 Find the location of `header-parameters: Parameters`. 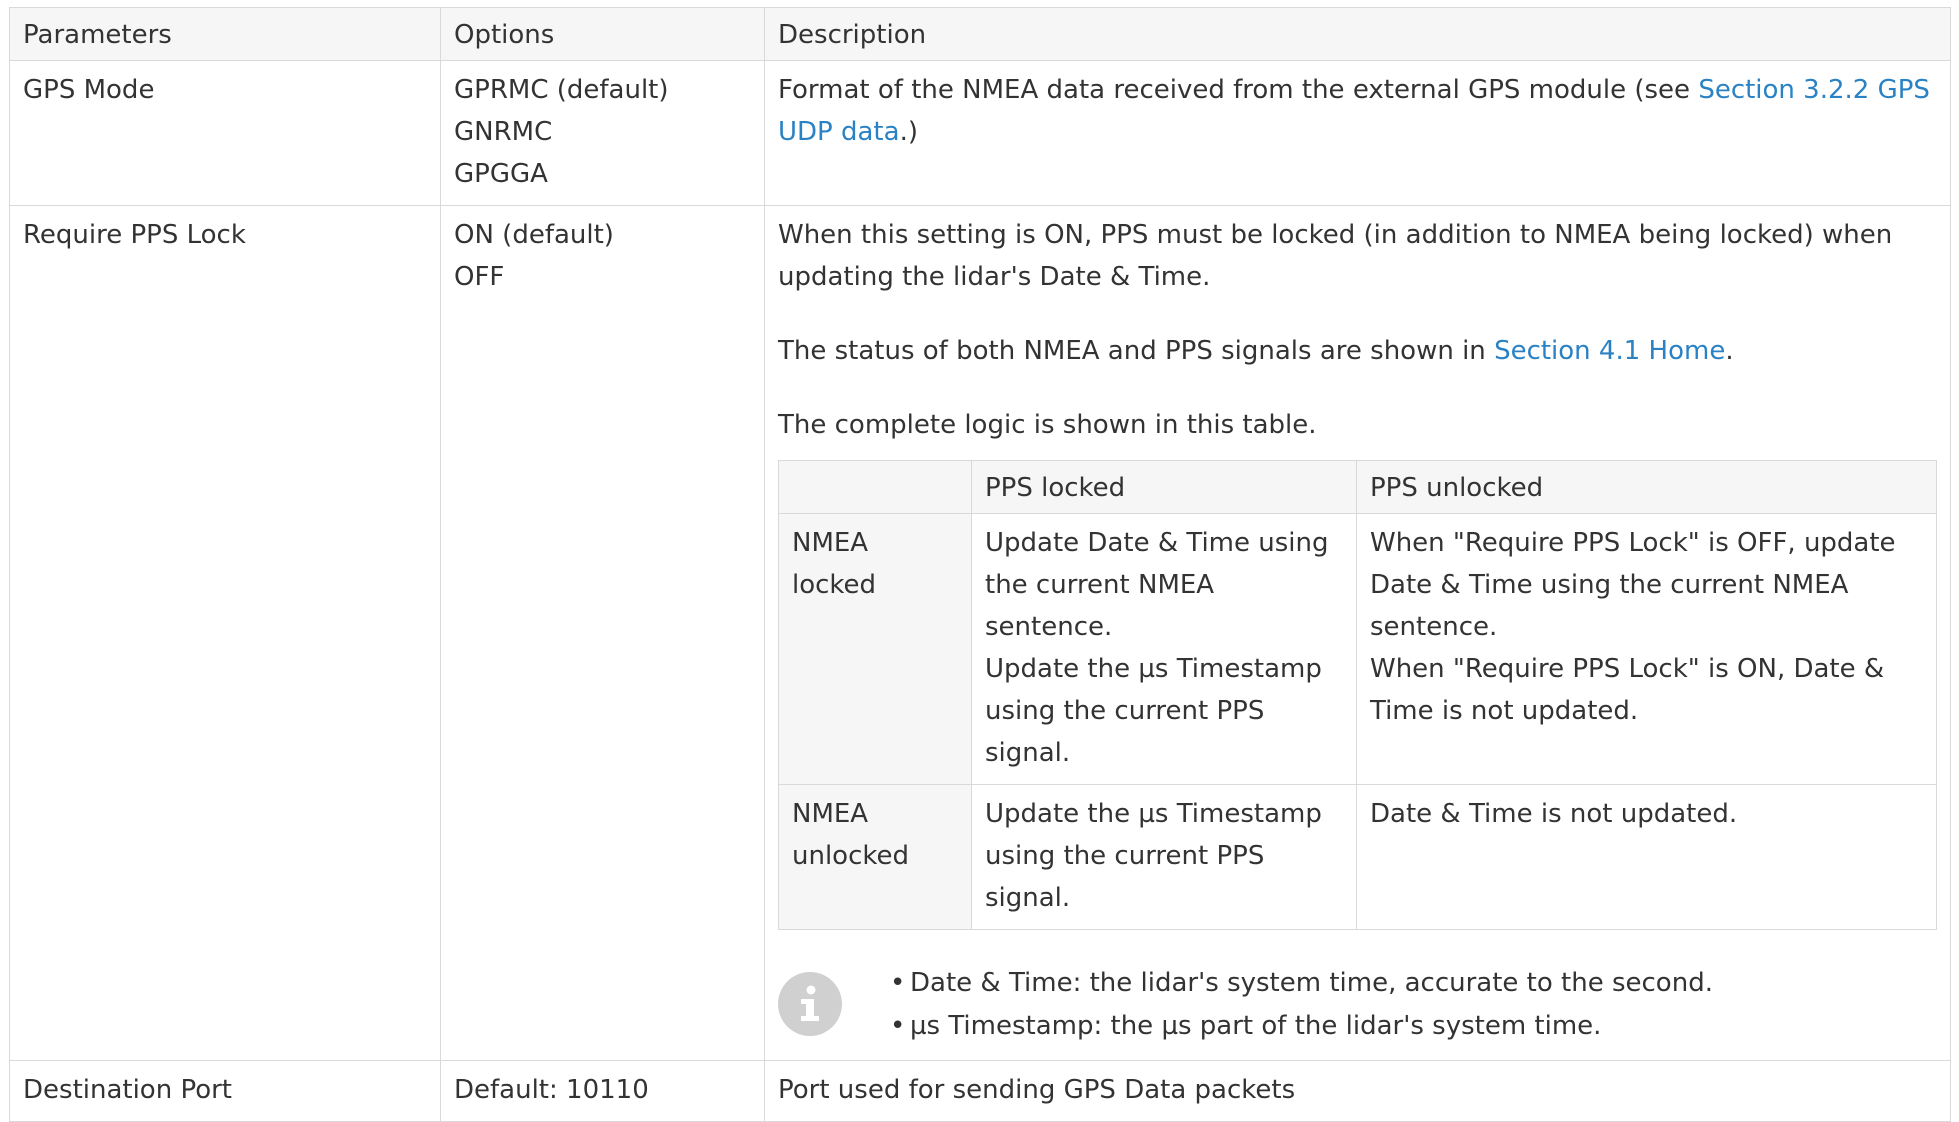

header-parameters: Parameters is located at coordinates (225, 34).